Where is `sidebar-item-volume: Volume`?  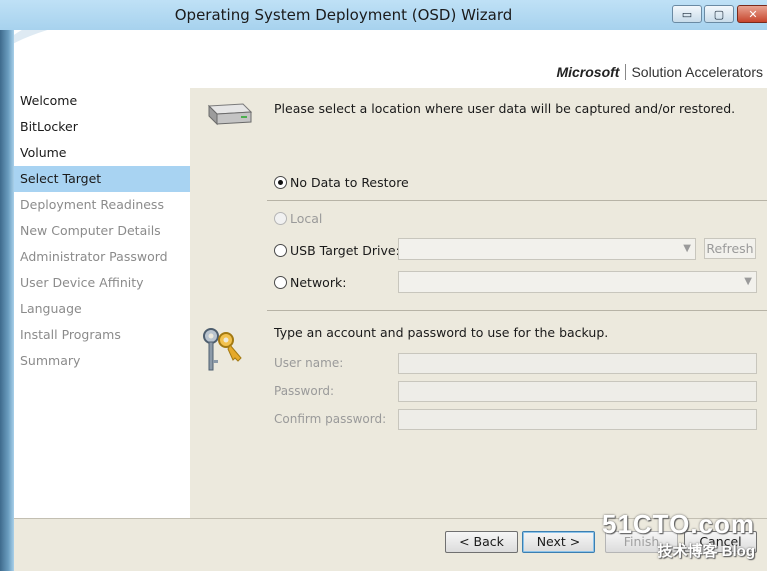
sidebar-item-volume: Volume is located at coordinates (102, 153).